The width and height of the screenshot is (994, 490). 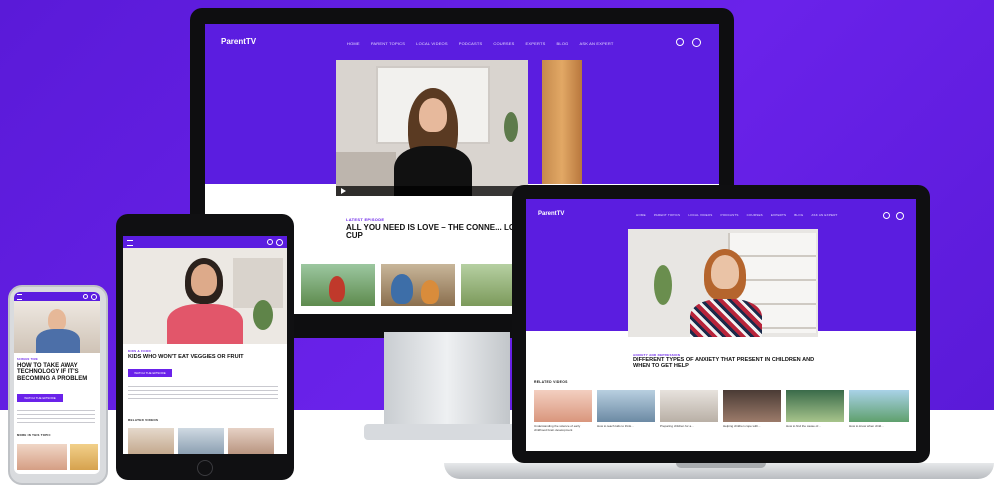 What do you see at coordinates (139, 351) in the screenshot?
I see `tablet-kicker: KIDS & FOOD` at bounding box center [139, 351].